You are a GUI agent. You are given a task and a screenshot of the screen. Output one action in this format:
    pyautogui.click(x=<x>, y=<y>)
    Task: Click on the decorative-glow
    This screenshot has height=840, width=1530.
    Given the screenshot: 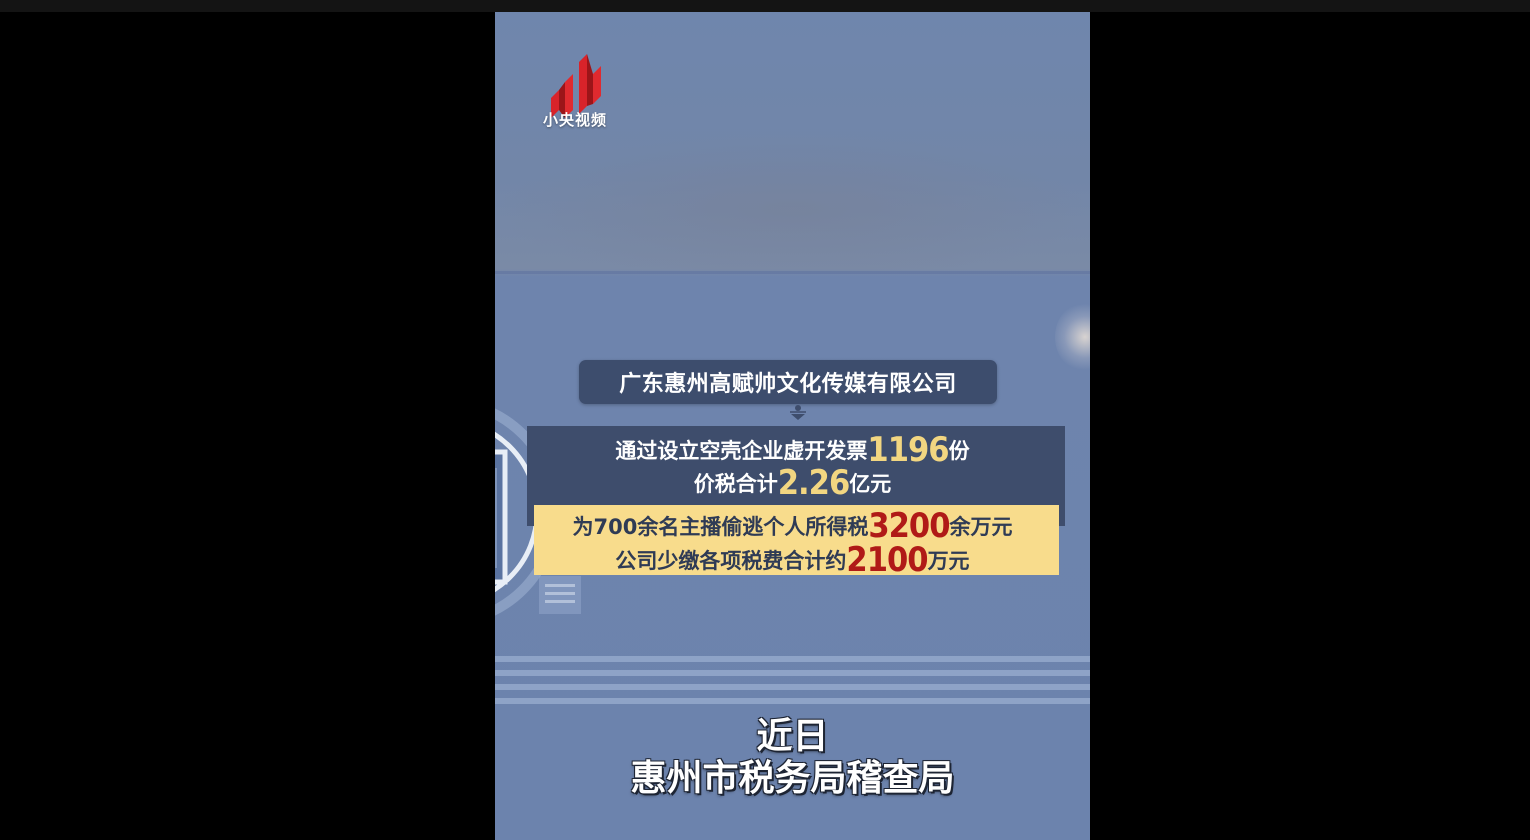 What is the action you would take?
    pyautogui.click(x=1072, y=337)
    